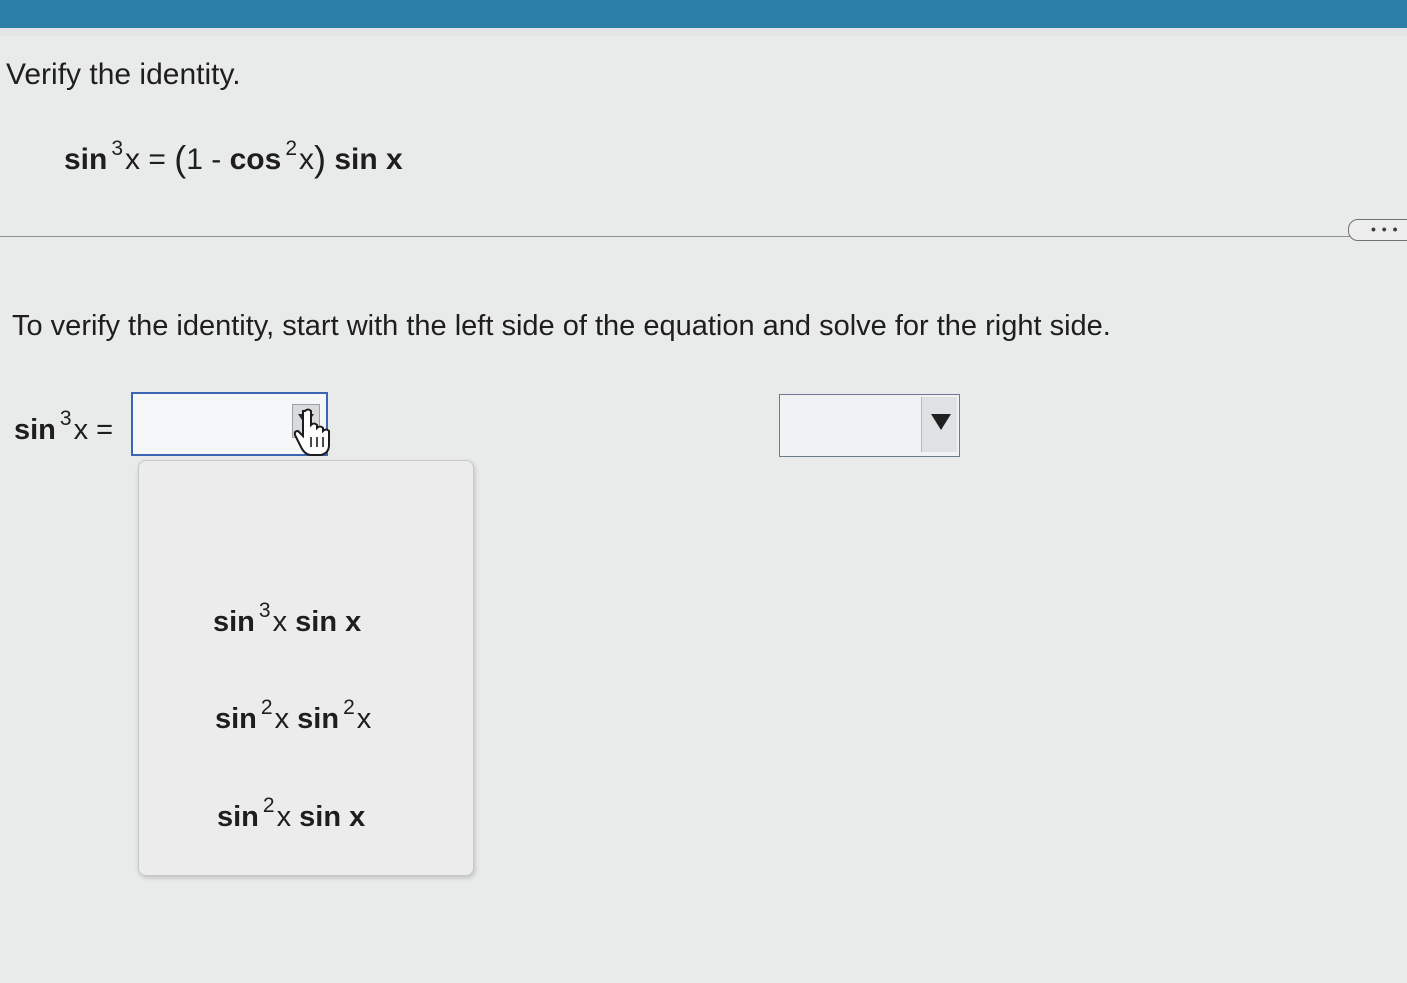  Describe the element at coordinates (117, 148) in the screenshot. I see `given-lhs-exponent: 3` at that location.